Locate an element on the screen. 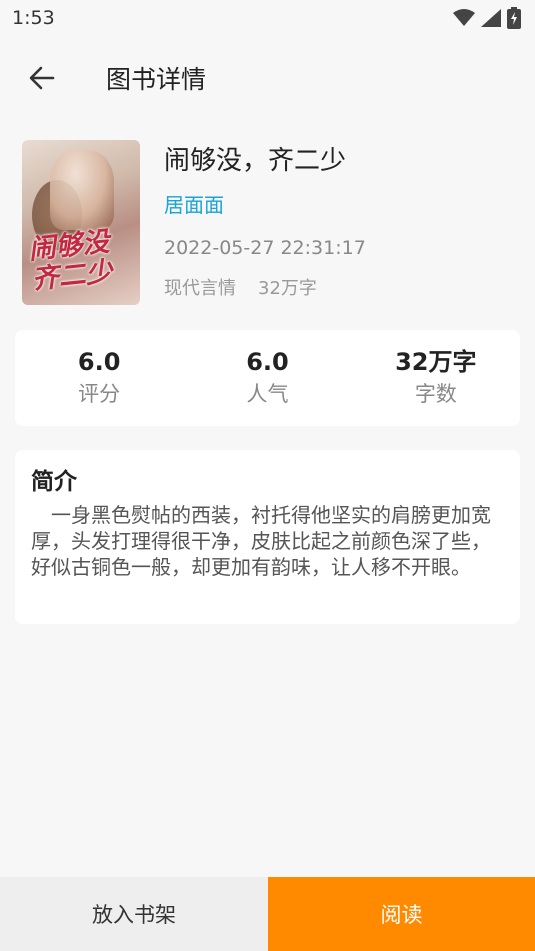 This screenshot has height=951, width=535. stat-label: 人气 is located at coordinates (267, 394).